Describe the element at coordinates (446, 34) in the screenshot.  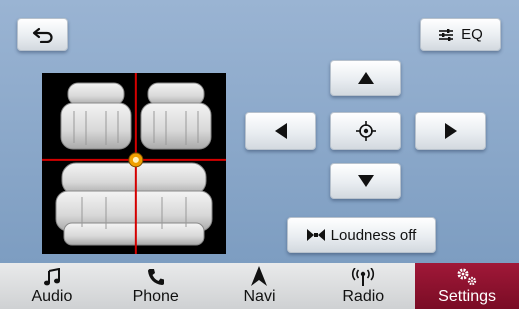
I see `sliders-icon` at that location.